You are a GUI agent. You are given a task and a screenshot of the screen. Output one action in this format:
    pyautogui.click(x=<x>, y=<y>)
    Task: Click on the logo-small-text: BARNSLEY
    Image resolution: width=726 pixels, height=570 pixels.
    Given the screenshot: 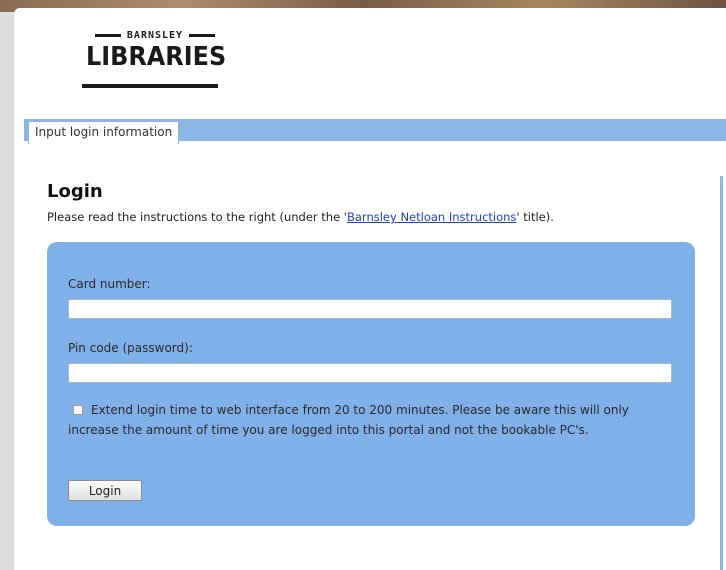 What is the action you would take?
    pyautogui.click(x=155, y=35)
    